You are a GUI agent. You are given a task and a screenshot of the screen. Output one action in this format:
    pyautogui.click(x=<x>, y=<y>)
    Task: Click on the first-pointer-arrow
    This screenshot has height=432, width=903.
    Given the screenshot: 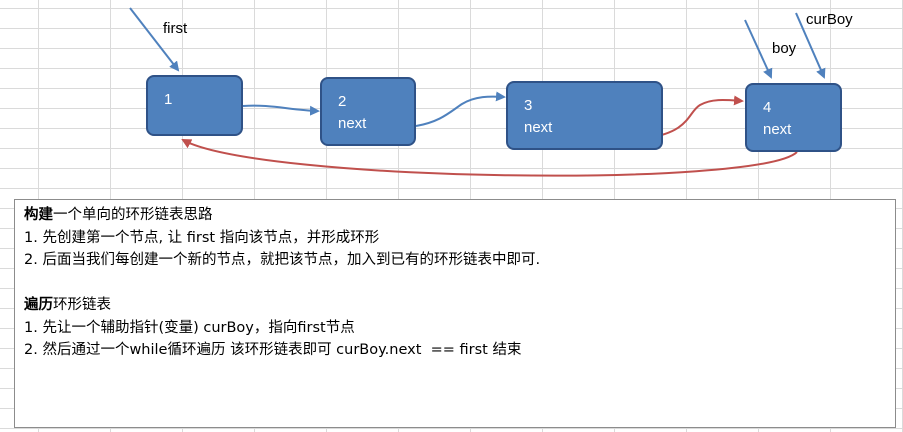 What is the action you would take?
    pyautogui.click(x=154, y=39)
    